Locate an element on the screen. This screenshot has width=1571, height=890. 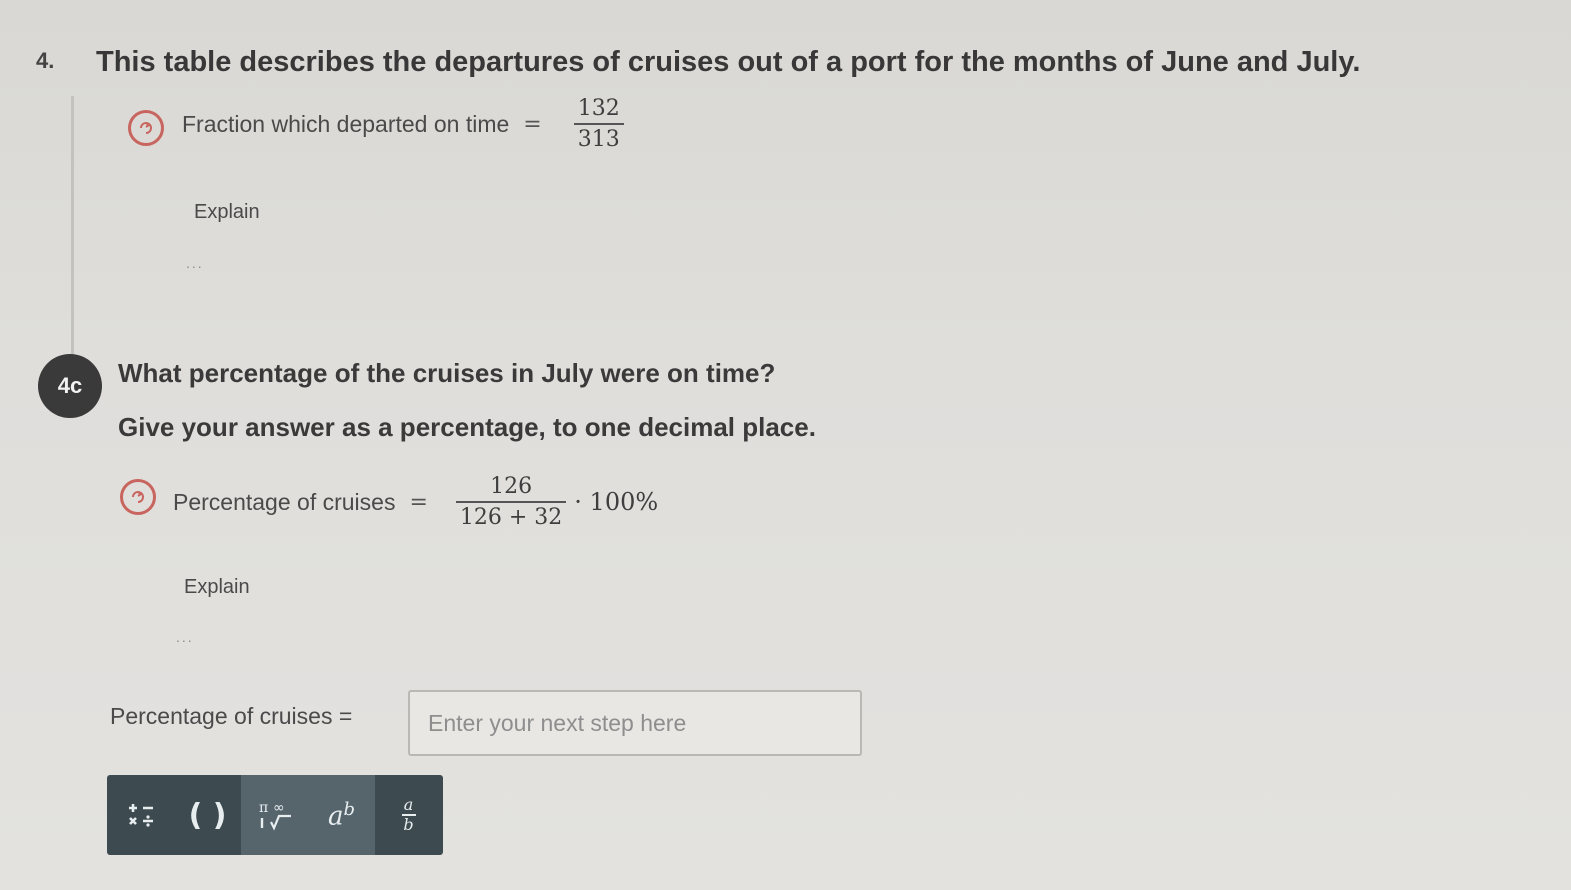
toolbar-exponent-button: ab is located at coordinates (341, 815).